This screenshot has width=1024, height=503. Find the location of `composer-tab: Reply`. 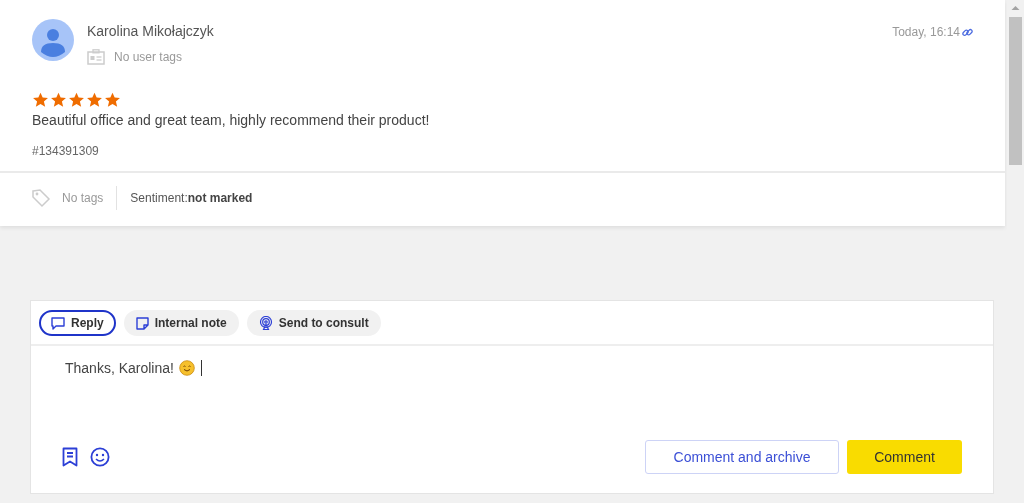

composer-tab: Reply is located at coordinates (77, 323).